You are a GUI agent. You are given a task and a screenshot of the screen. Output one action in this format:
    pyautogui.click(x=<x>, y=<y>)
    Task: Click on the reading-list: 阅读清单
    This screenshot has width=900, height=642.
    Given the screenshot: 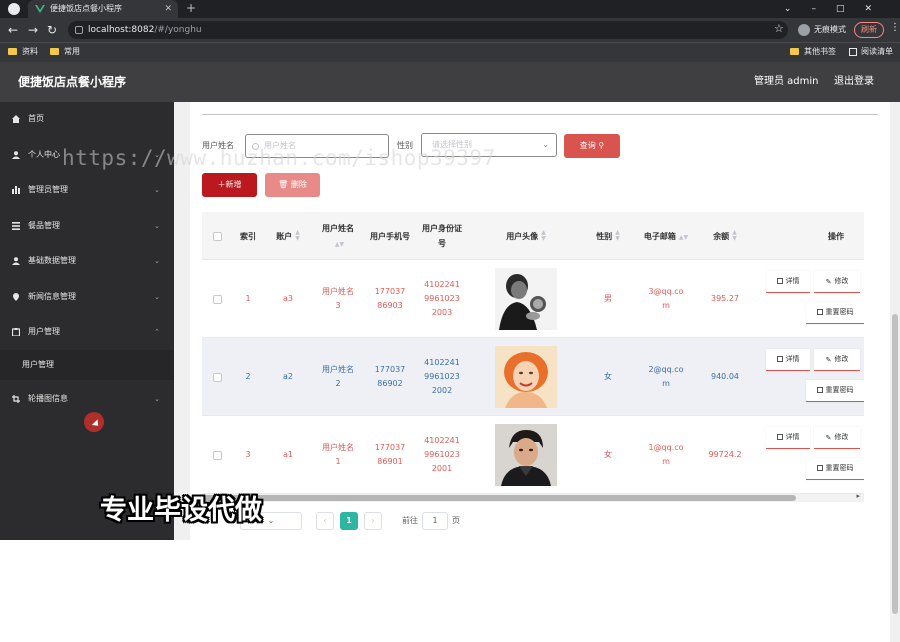 What is the action you would take?
    pyautogui.click(x=871, y=52)
    